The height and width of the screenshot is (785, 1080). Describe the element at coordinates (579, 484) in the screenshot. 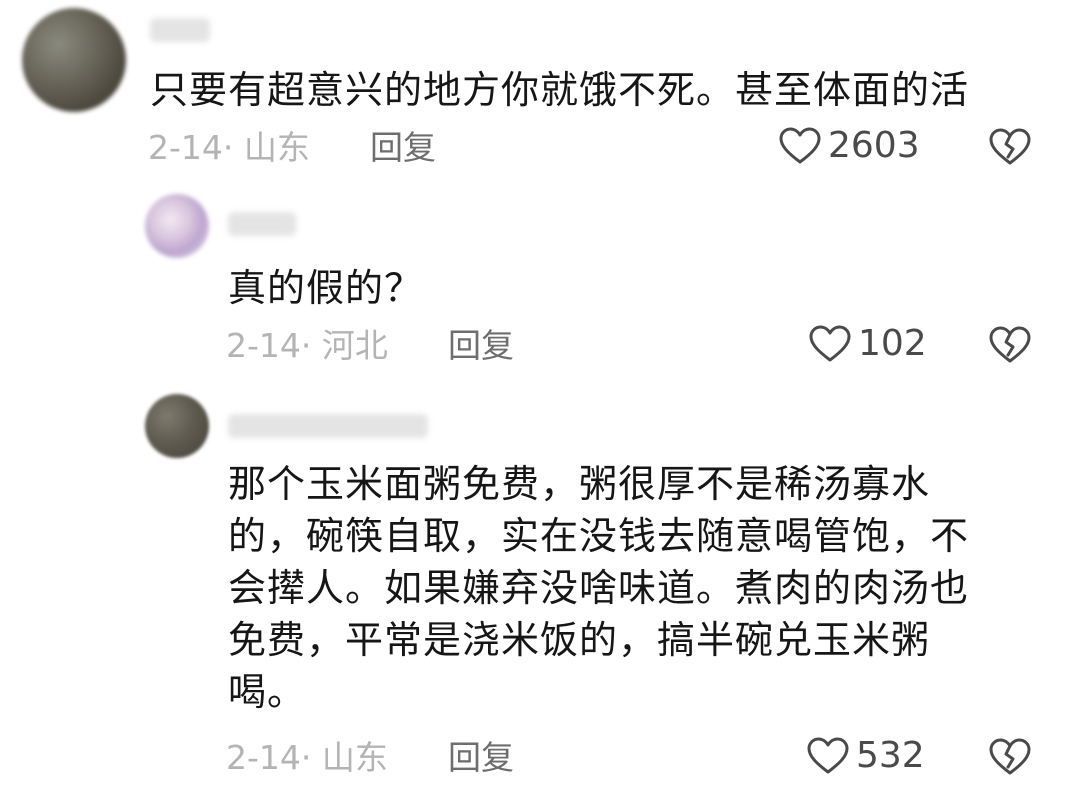

I see `comment-text-line: 那个玉米面粥免费，粥很厚不是稀汤寡水` at that location.